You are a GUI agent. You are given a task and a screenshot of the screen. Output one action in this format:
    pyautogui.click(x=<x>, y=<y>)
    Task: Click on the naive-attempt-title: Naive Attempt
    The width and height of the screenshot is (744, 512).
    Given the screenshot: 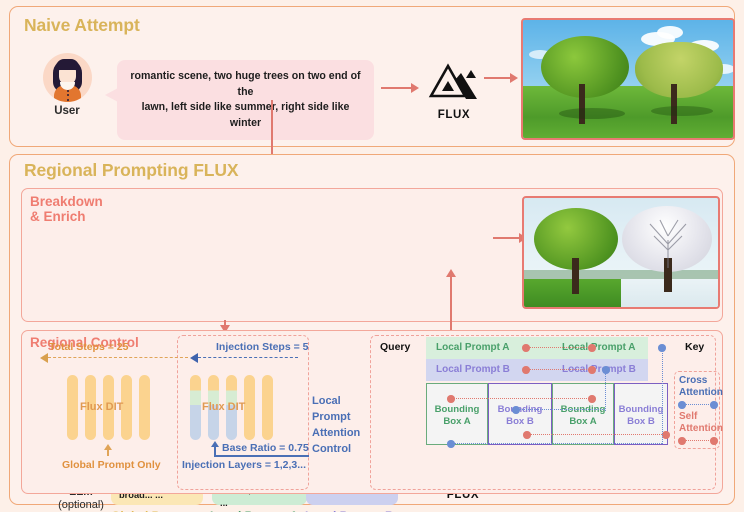 What is the action you would take?
    pyautogui.click(x=82, y=25)
    